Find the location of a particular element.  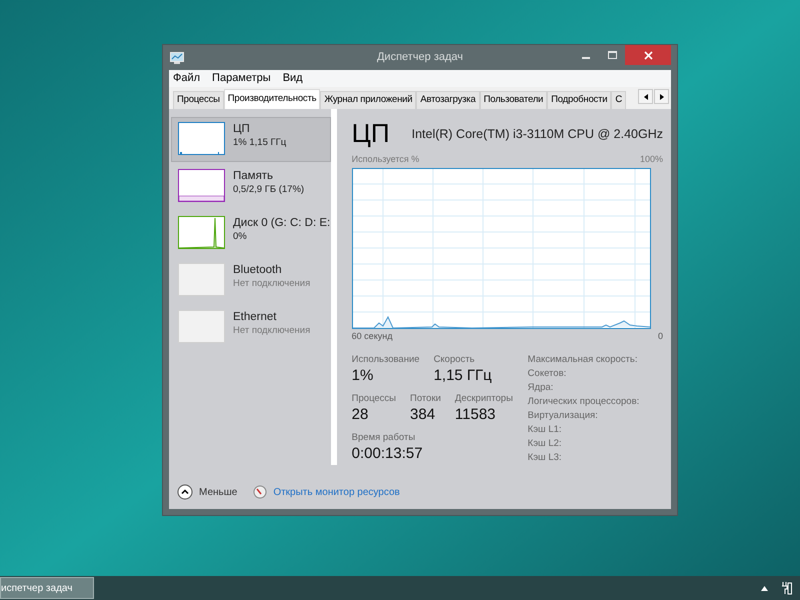

graph-time-label: 60 секунд is located at coordinates (372, 336).